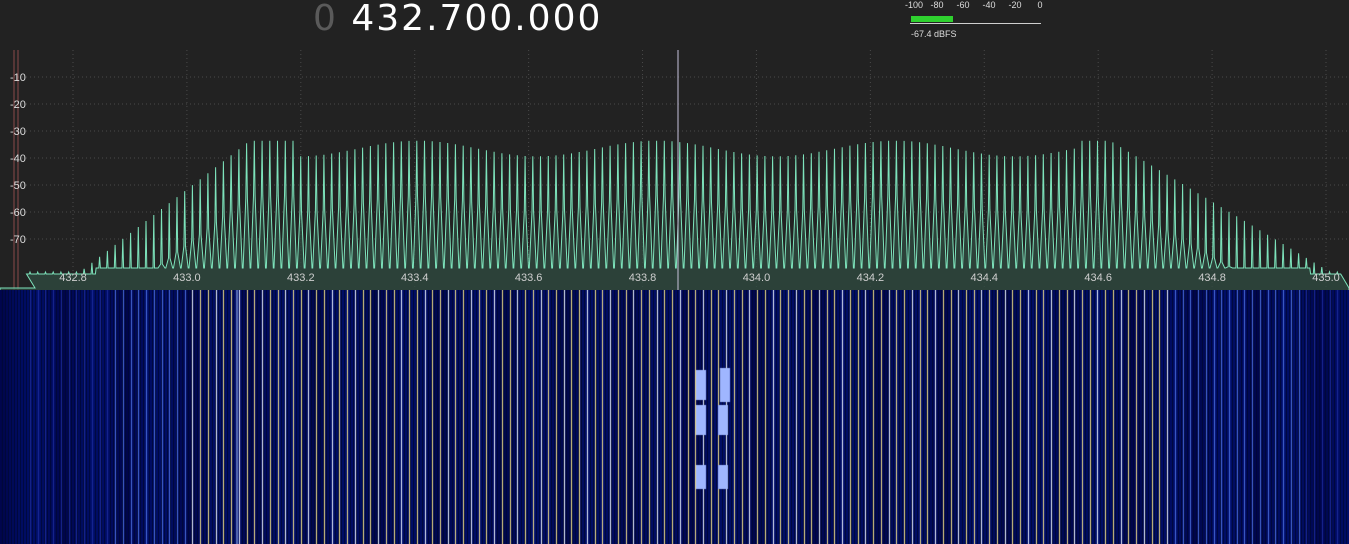 Image resolution: width=1349 pixels, height=544 pixels. Describe the element at coordinates (1040, 5) in the screenshot. I see `signal-meter-scale-label: 0` at that location.